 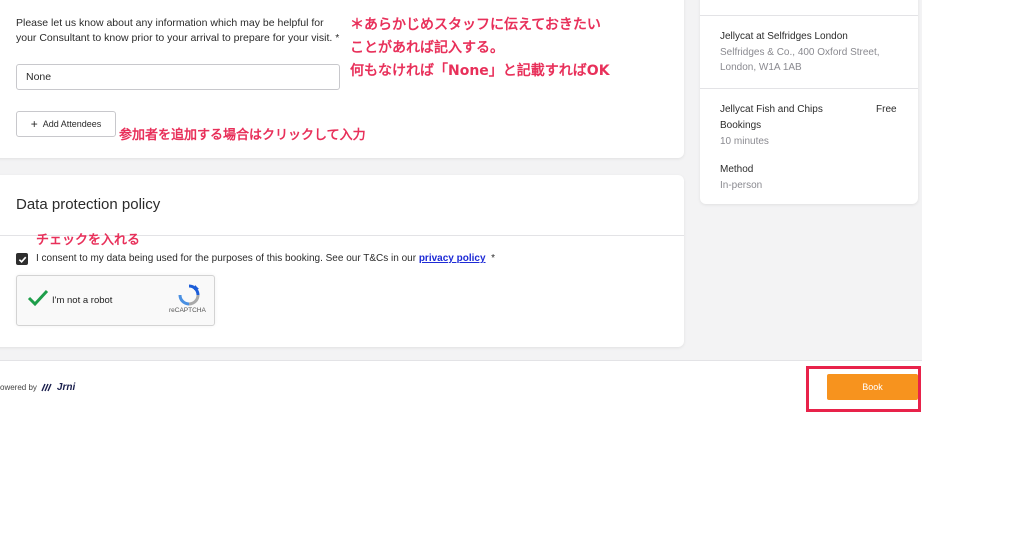 What do you see at coordinates (115, 300) in the screenshot?
I see `recaptcha-widget: I'm not a robot reCAPTCHA` at bounding box center [115, 300].